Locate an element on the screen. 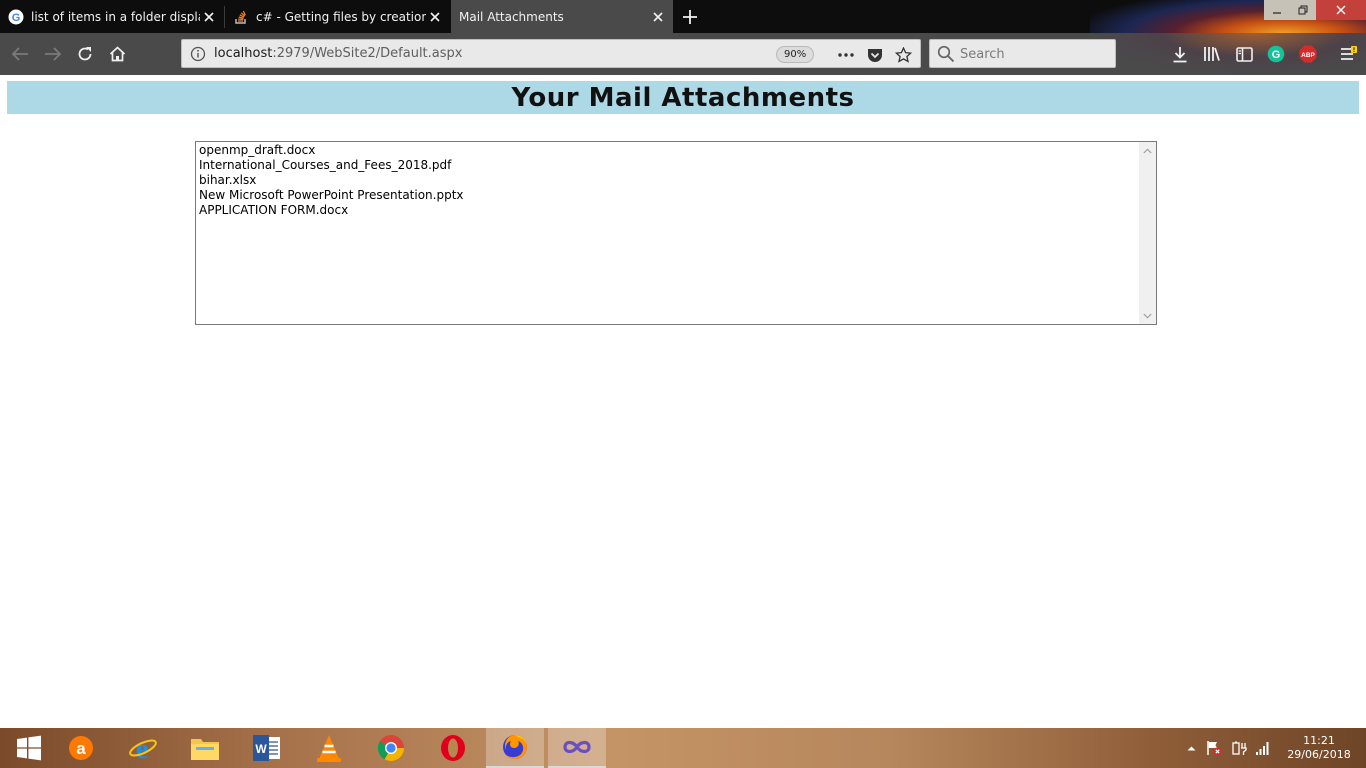 The width and height of the screenshot is (1366, 768). back-button is located at coordinates (20, 54).